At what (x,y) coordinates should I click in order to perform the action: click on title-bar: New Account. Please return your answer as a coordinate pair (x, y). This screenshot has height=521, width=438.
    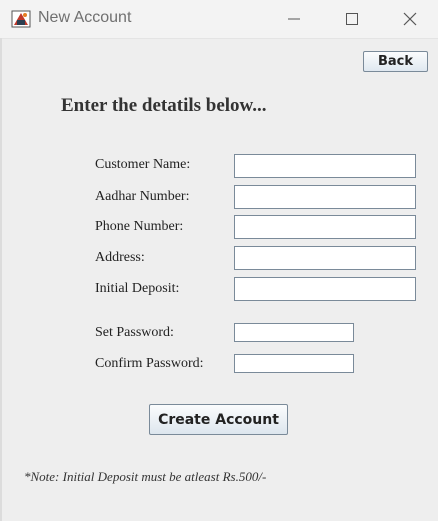
    Looking at the image, I should click on (219, 19).